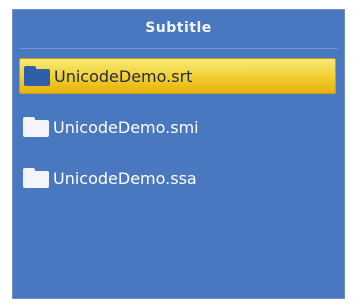  I want to click on file-list-item-smi: UnicodeDemo.smi, so click(177, 127).